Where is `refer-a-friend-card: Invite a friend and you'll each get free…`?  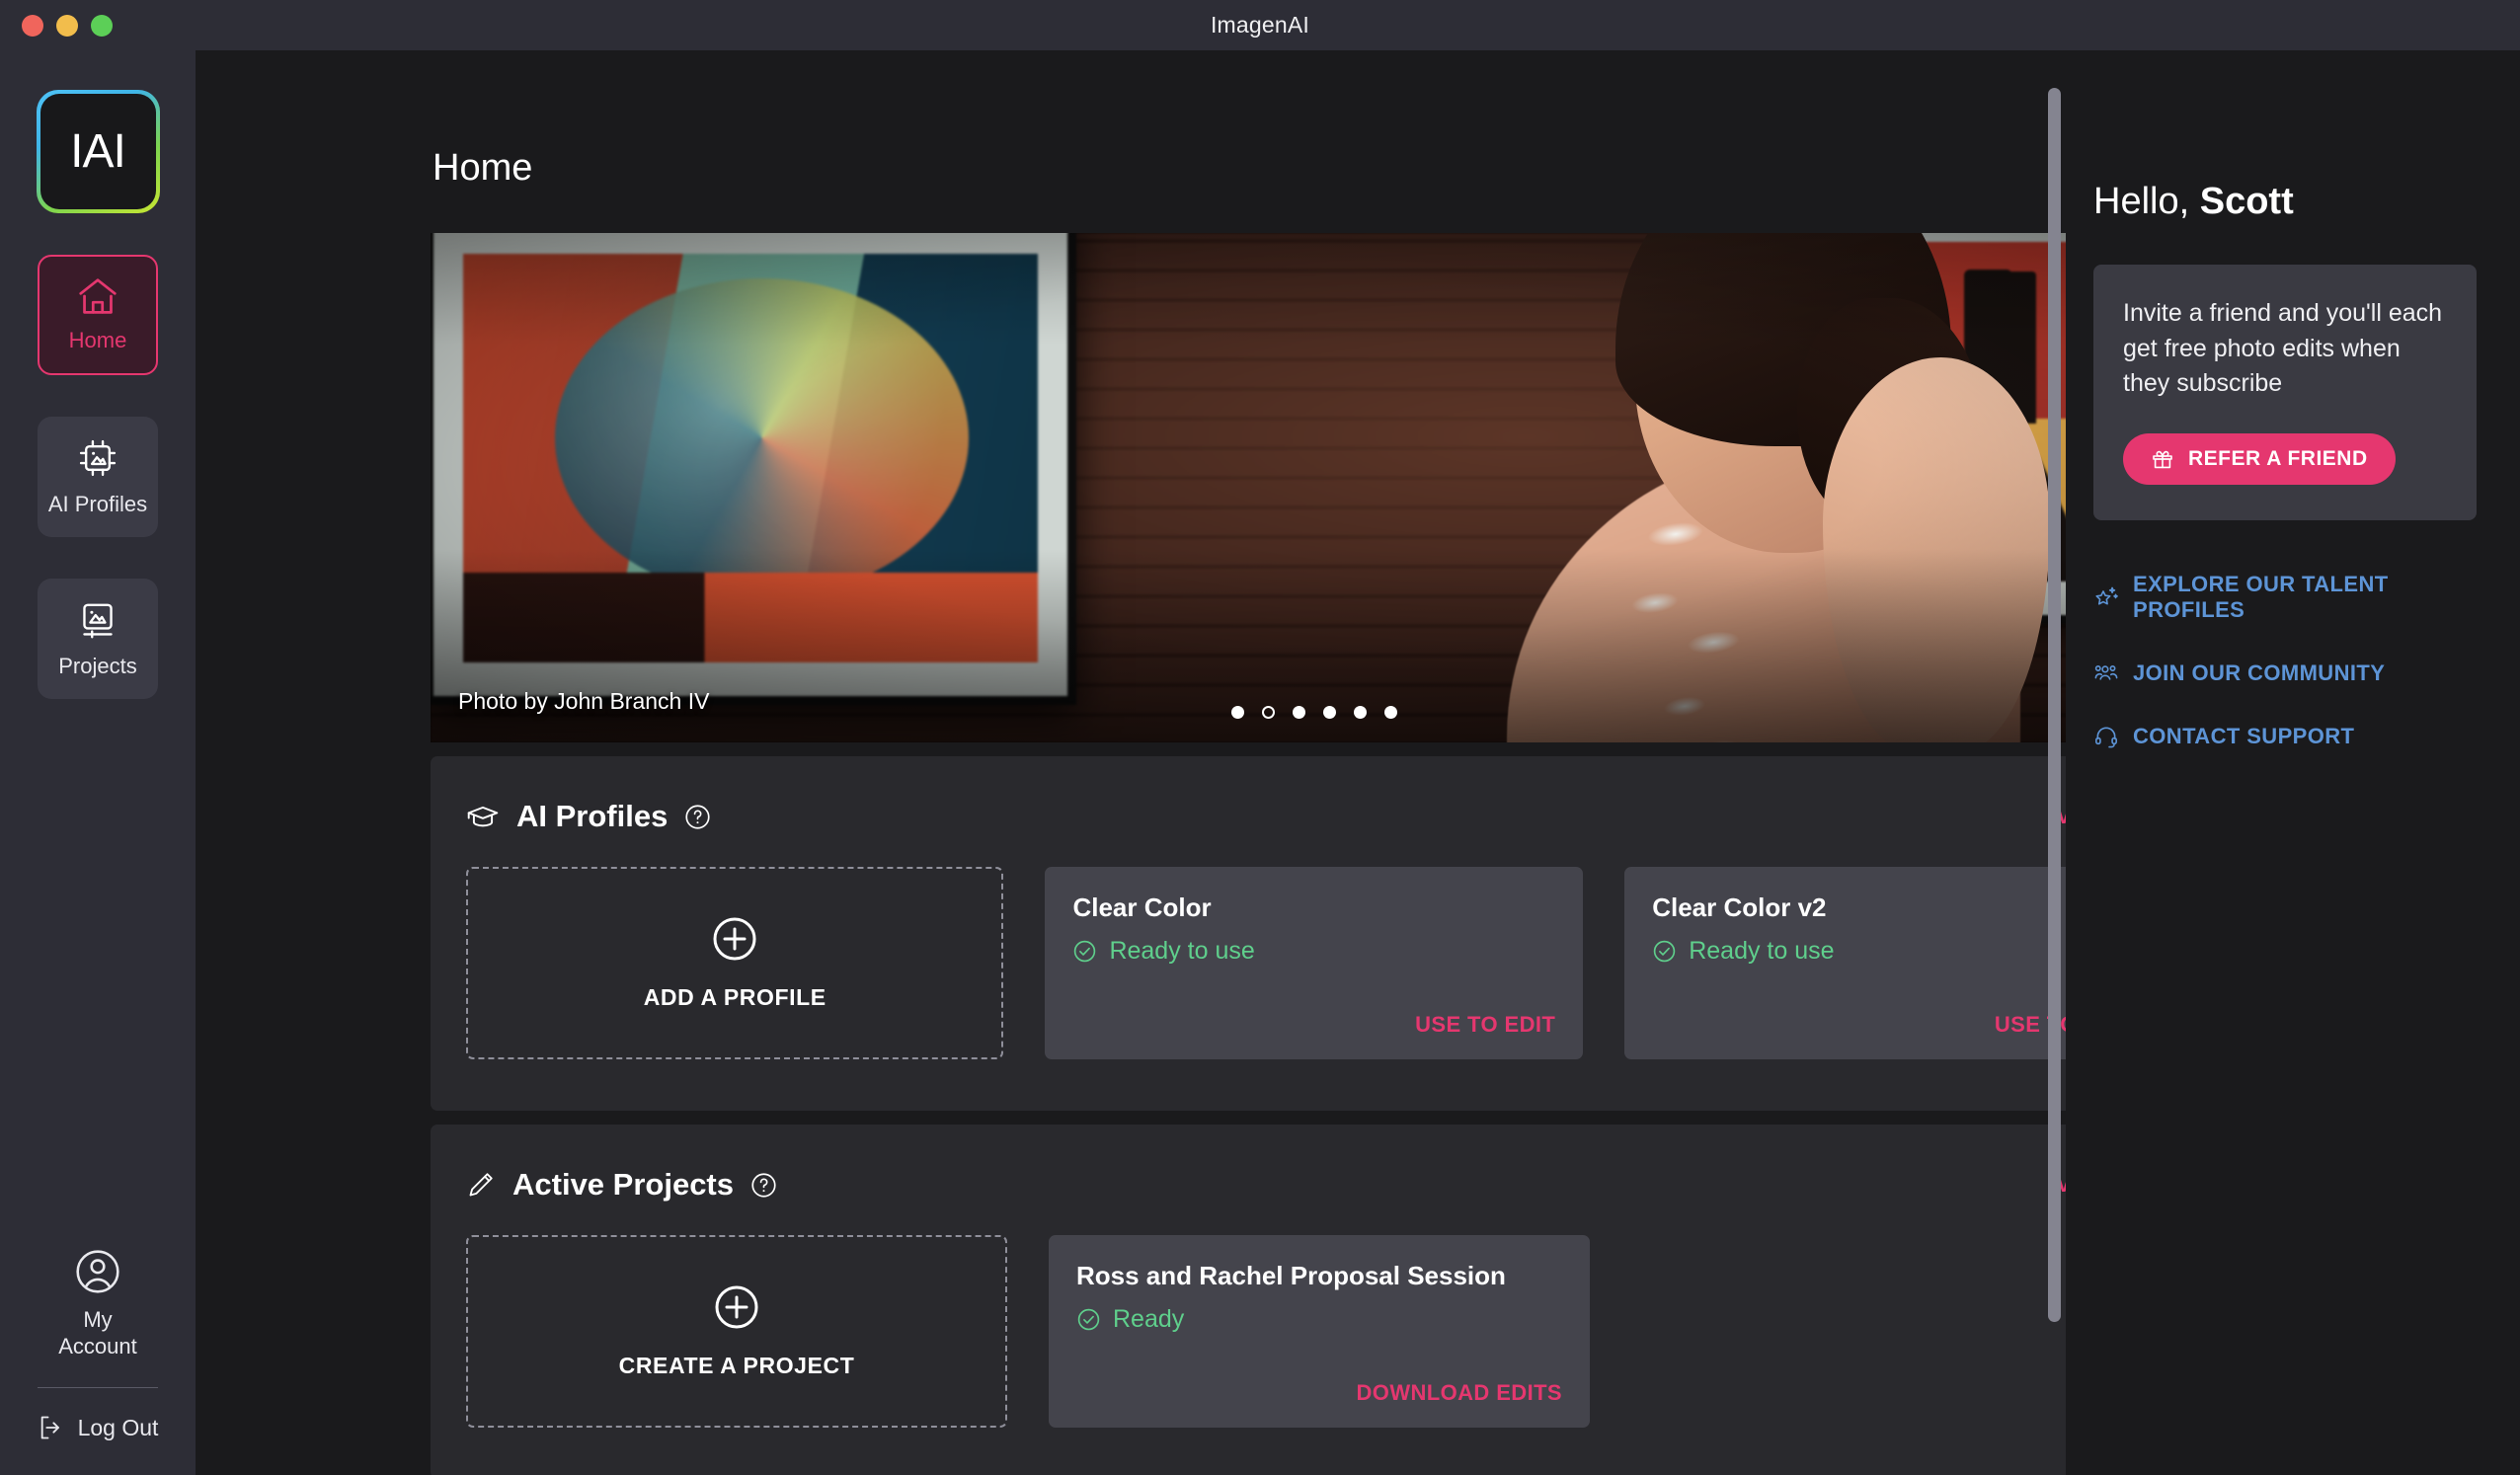 refer-a-friend-card: Invite a friend and you'll each get free… is located at coordinates (2285, 392).